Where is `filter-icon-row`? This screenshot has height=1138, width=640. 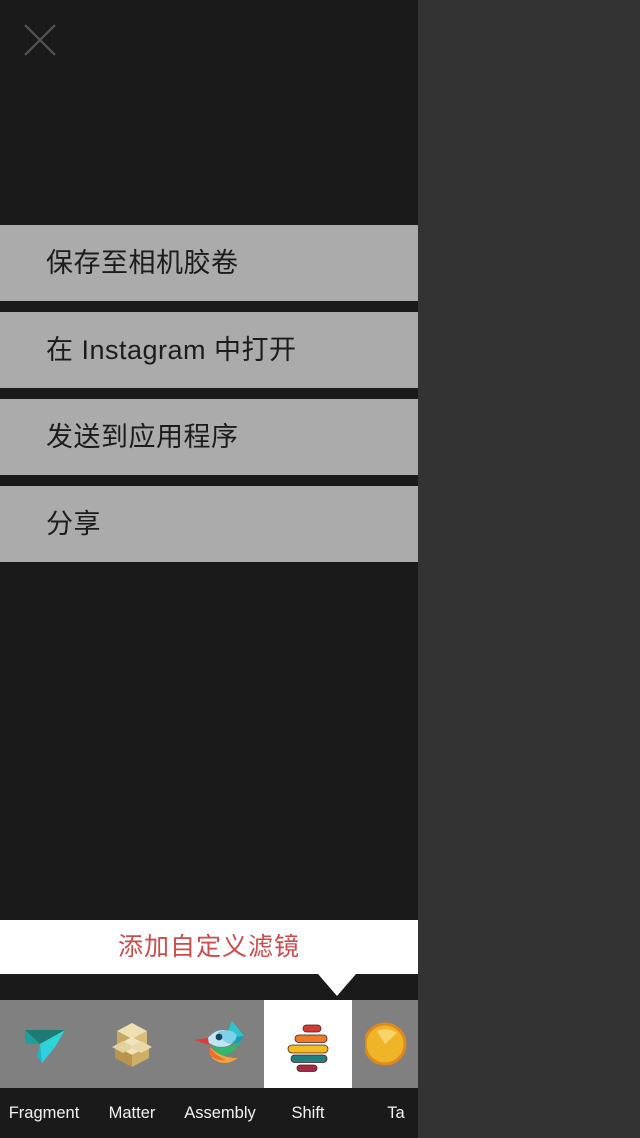 filter-icon-row is located at coordinates (209, 1044).